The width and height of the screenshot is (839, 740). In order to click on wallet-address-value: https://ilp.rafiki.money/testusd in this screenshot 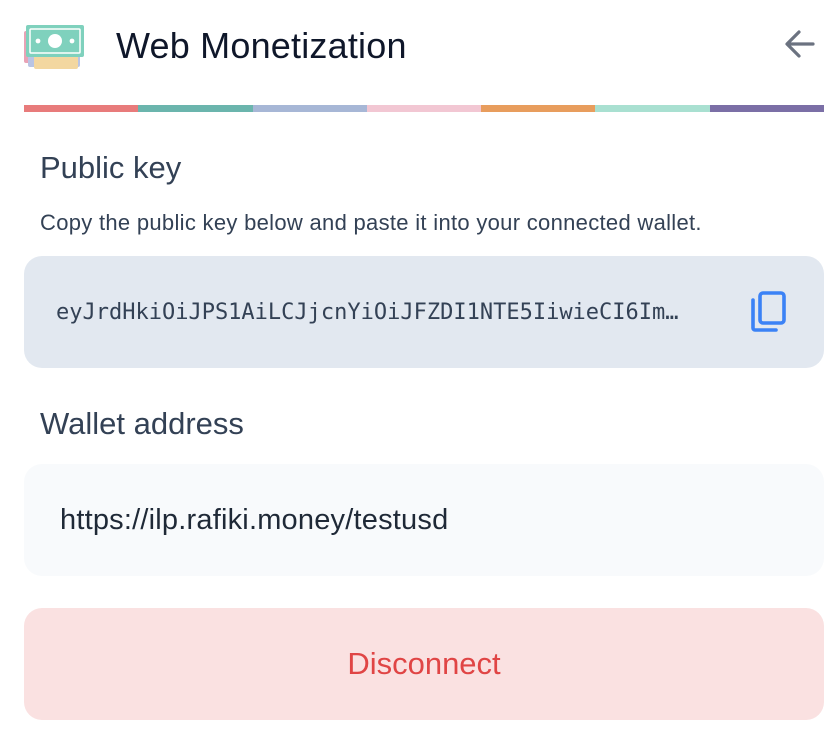, I will do `click(254, 520)`.